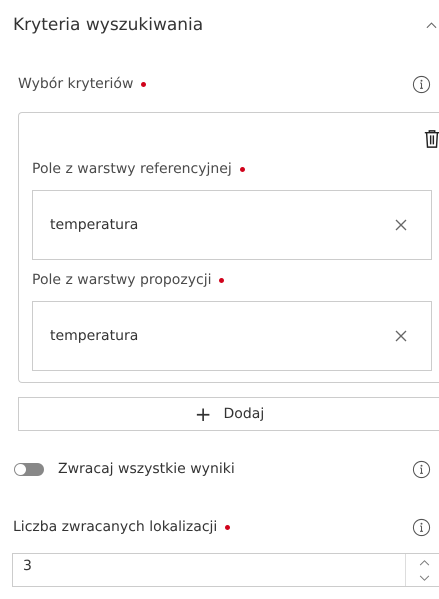 This screenshot has width=439, height=599. Describe the element at coordinates (146, 469) in the screenshot. I see `toggle-label: Zwracaj wszystkie wyniki` at that location.